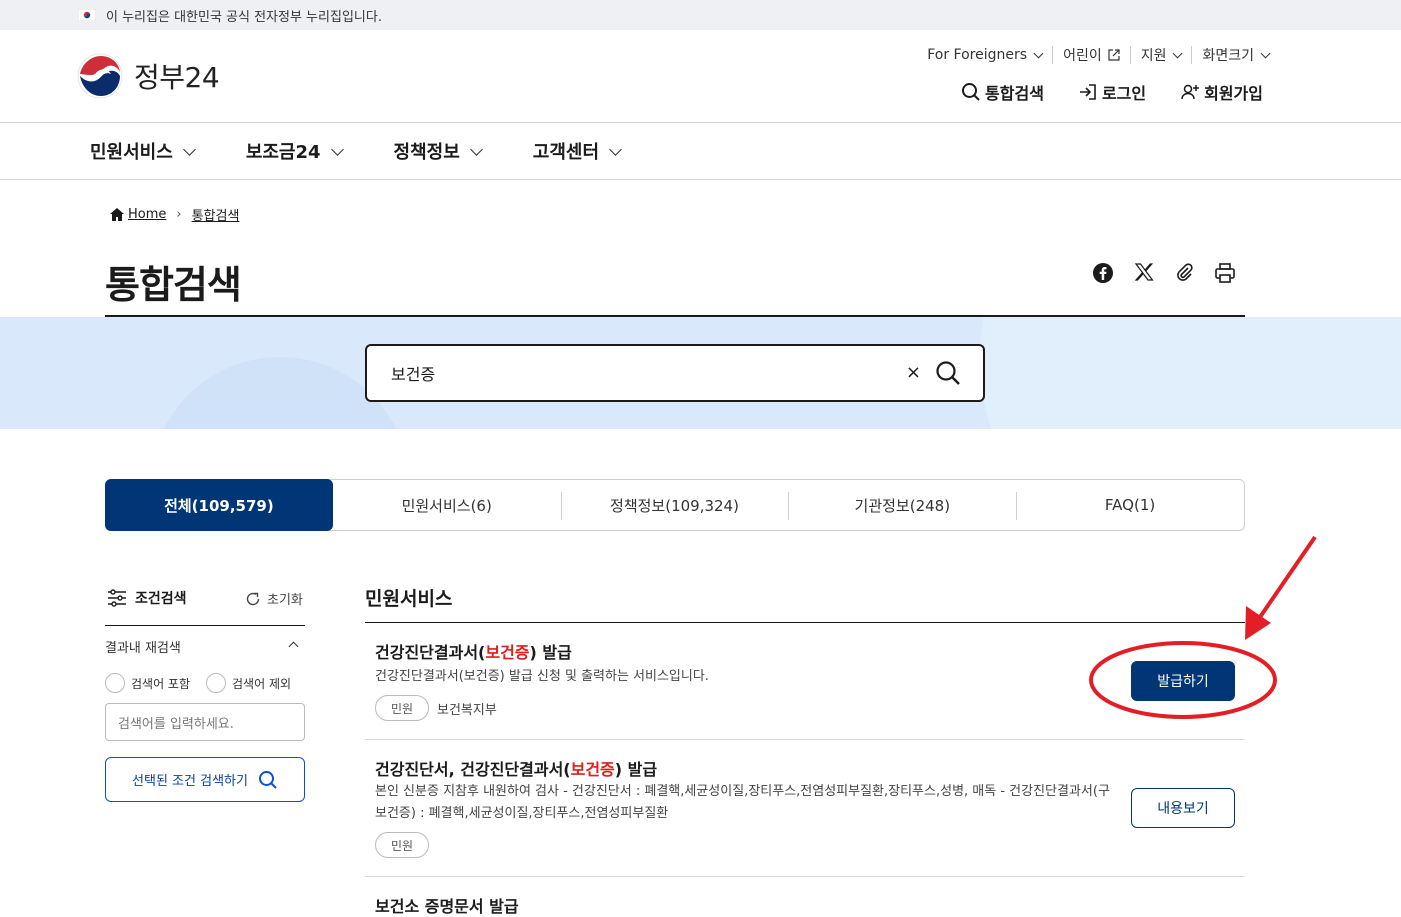 Image resolution: width=1401 pixels, height=917 pixels. Describe the element at coordinates (1286, 578) in the screenshot. I see `annotation-arrow-line` at that location.